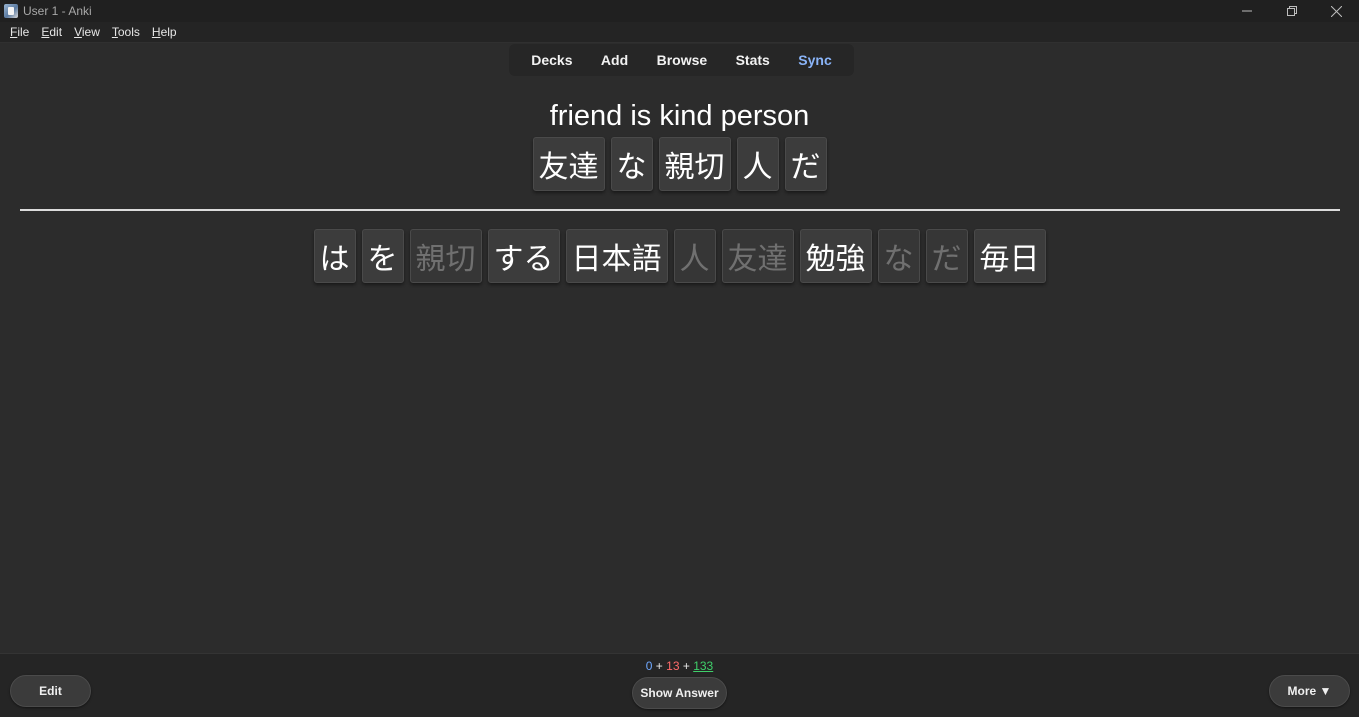 The height and width of the screenshot is (717, 1359). What do you see at coordinates (614, 60) in the screenshot?
I see `toolbar-add-link: Add` at bounding box center [614, 60].